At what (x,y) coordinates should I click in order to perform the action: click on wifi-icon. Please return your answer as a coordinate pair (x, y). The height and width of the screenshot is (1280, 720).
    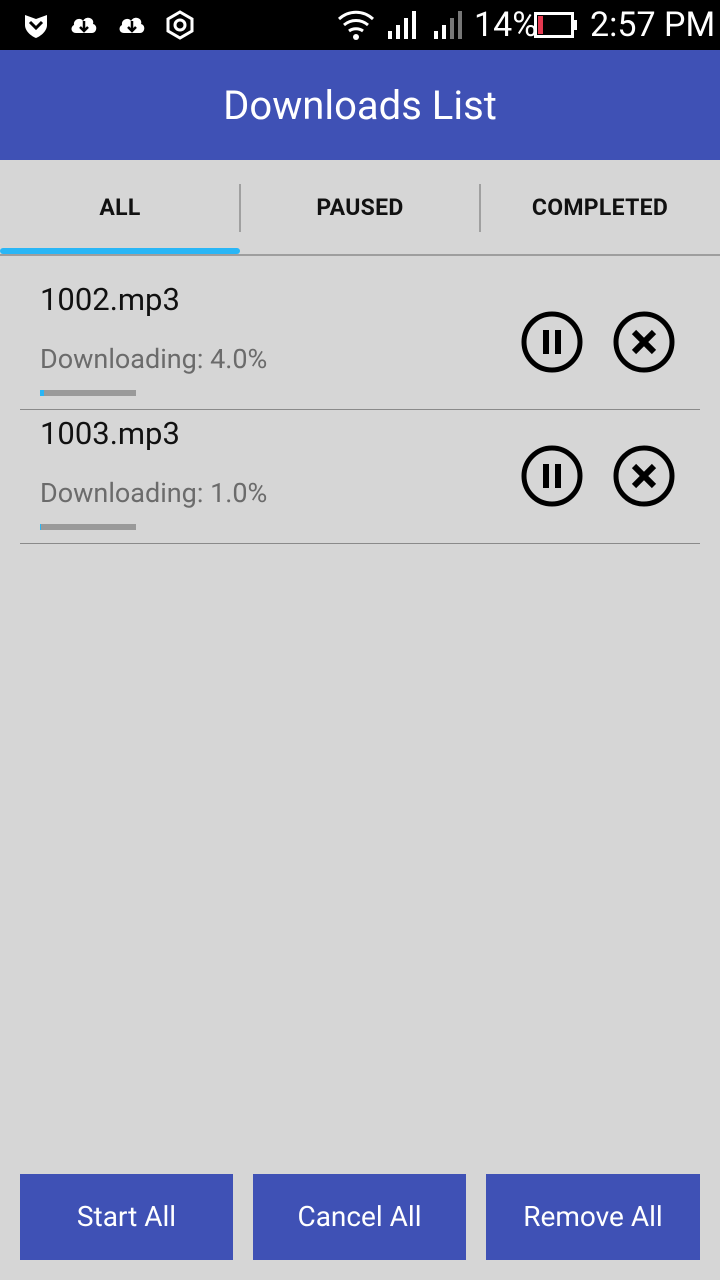
    Looking at the image, I should click on (356, 25).